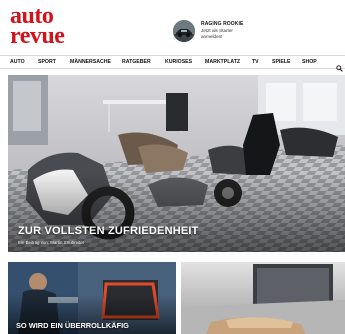  I want to click on article-card-laptop, so click(263, 298).